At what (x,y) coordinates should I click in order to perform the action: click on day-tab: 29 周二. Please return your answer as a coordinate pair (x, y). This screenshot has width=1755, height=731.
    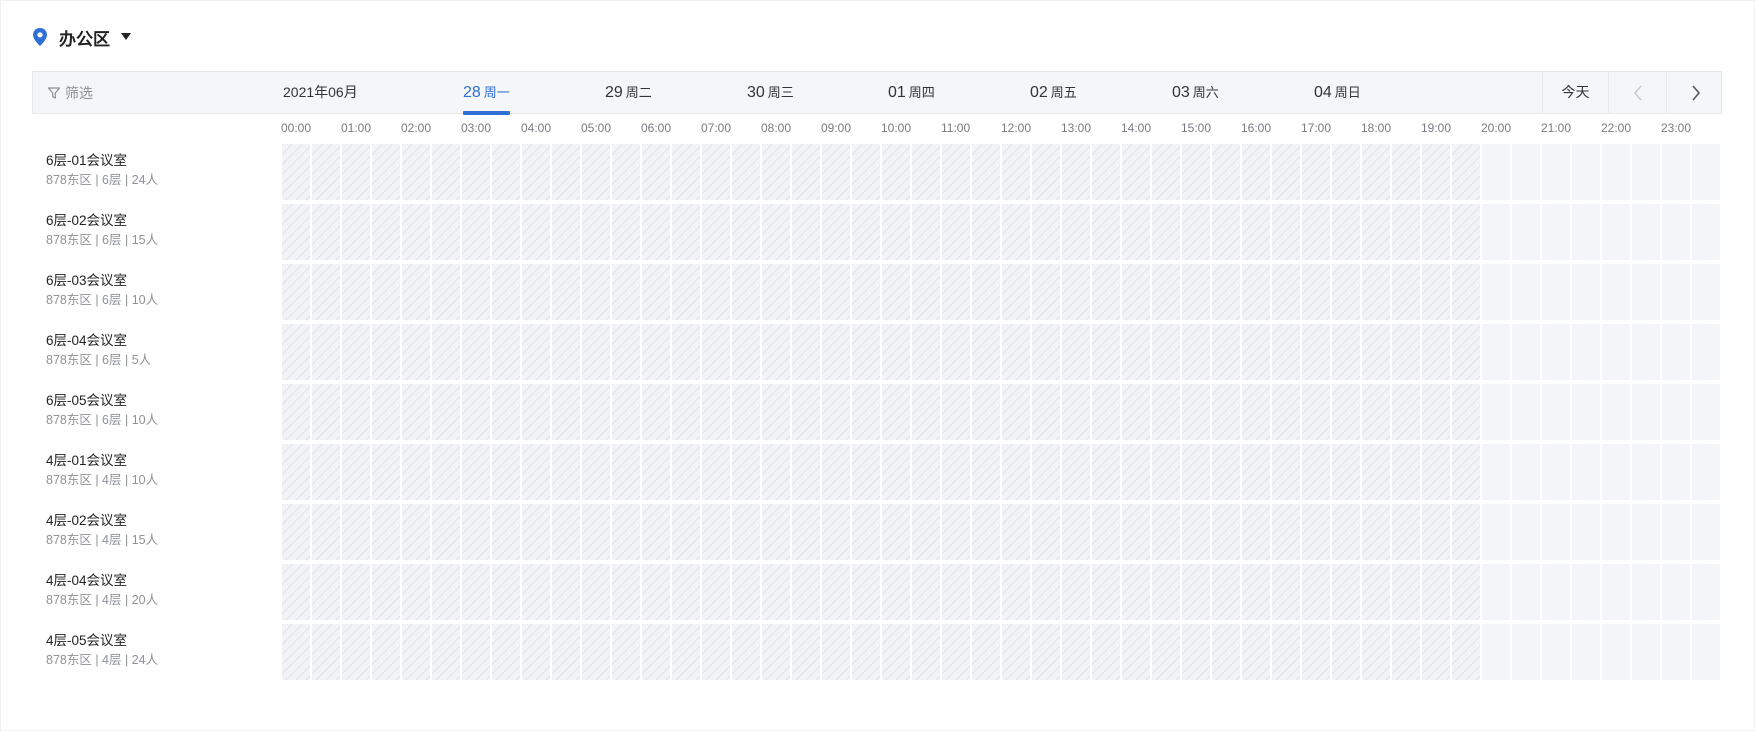
    Looking at the image, I should click on (628, 92).